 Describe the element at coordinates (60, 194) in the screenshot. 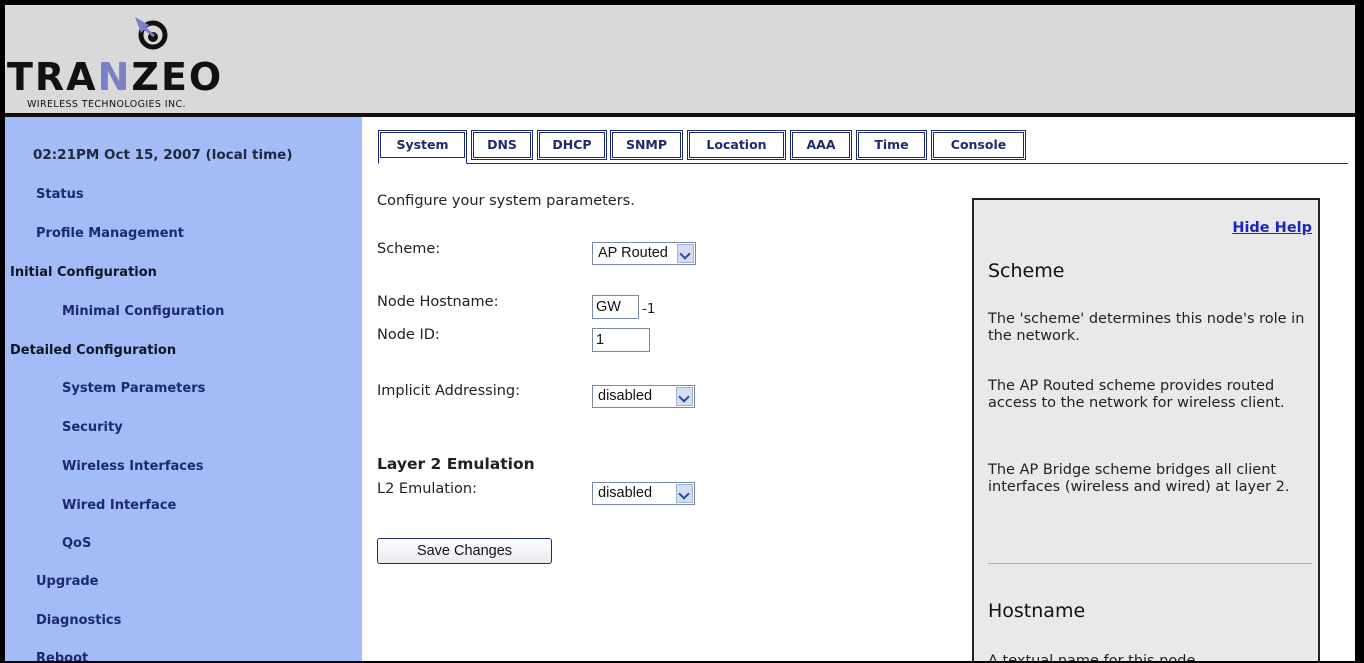

I see `sidebar-item-status: Status` at that location.